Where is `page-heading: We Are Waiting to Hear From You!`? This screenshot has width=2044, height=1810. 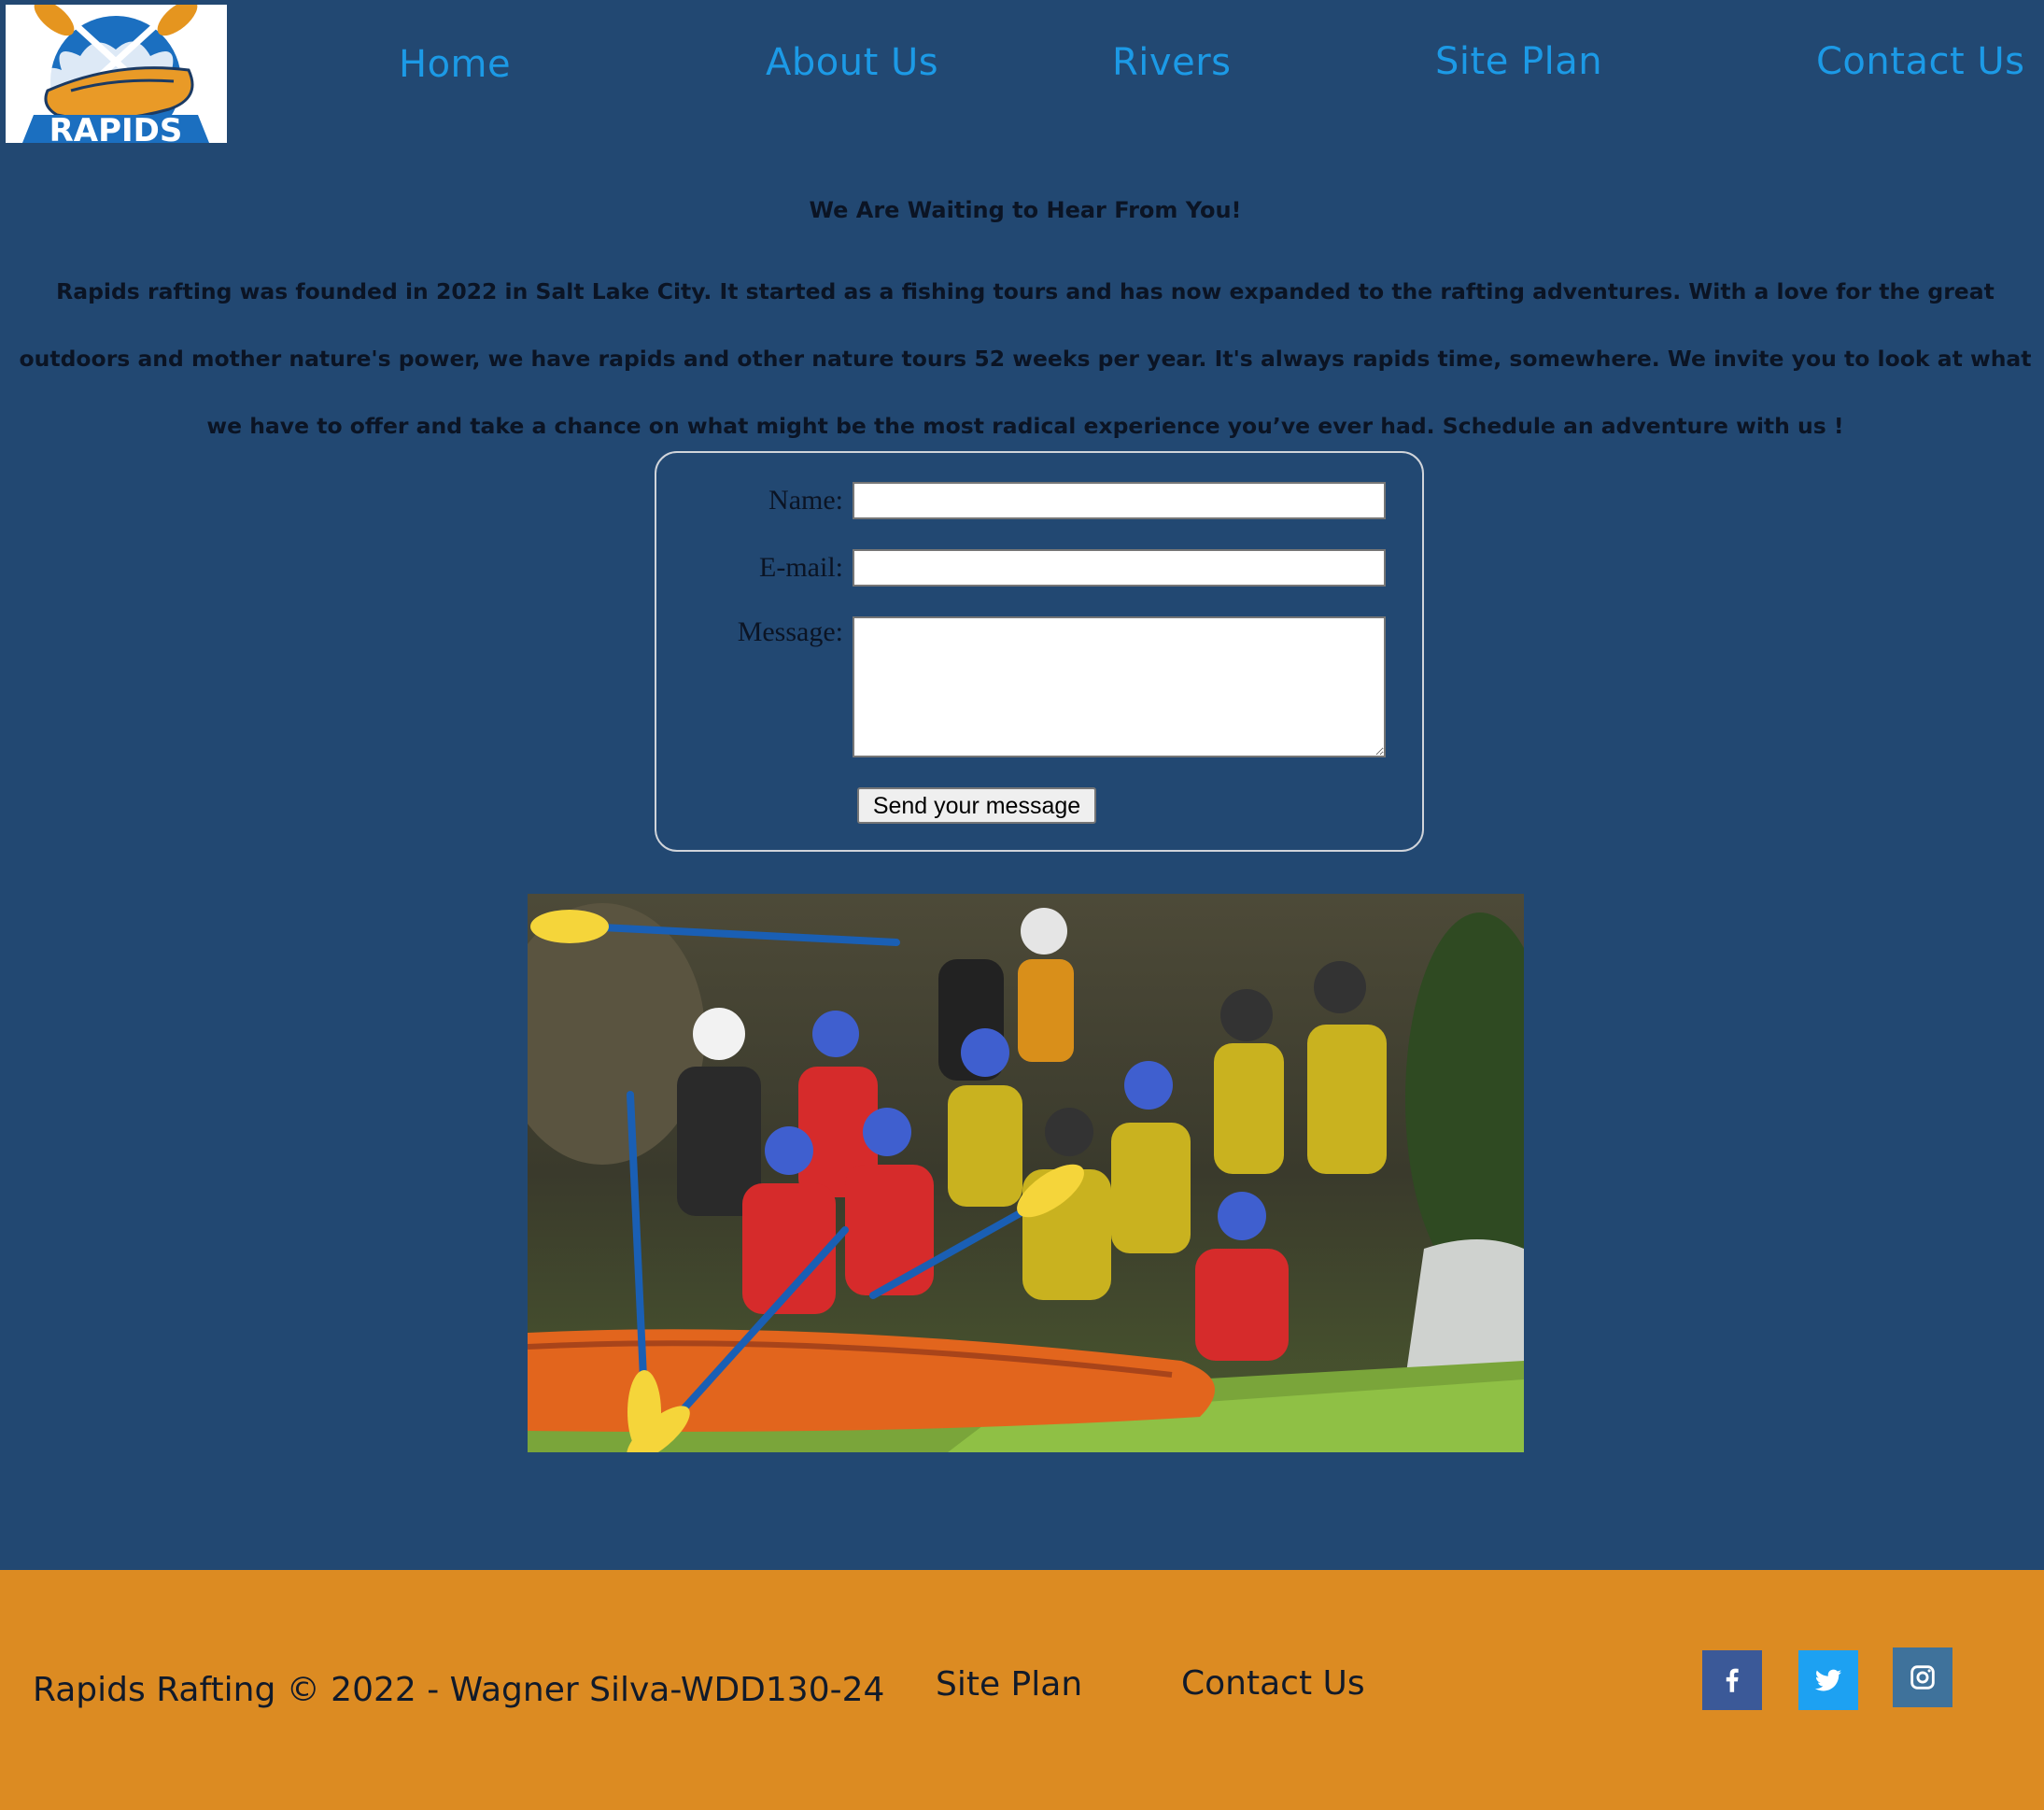 page-heading: We Are Waiting to Hear From You! is located at coordinates (1025, 210).